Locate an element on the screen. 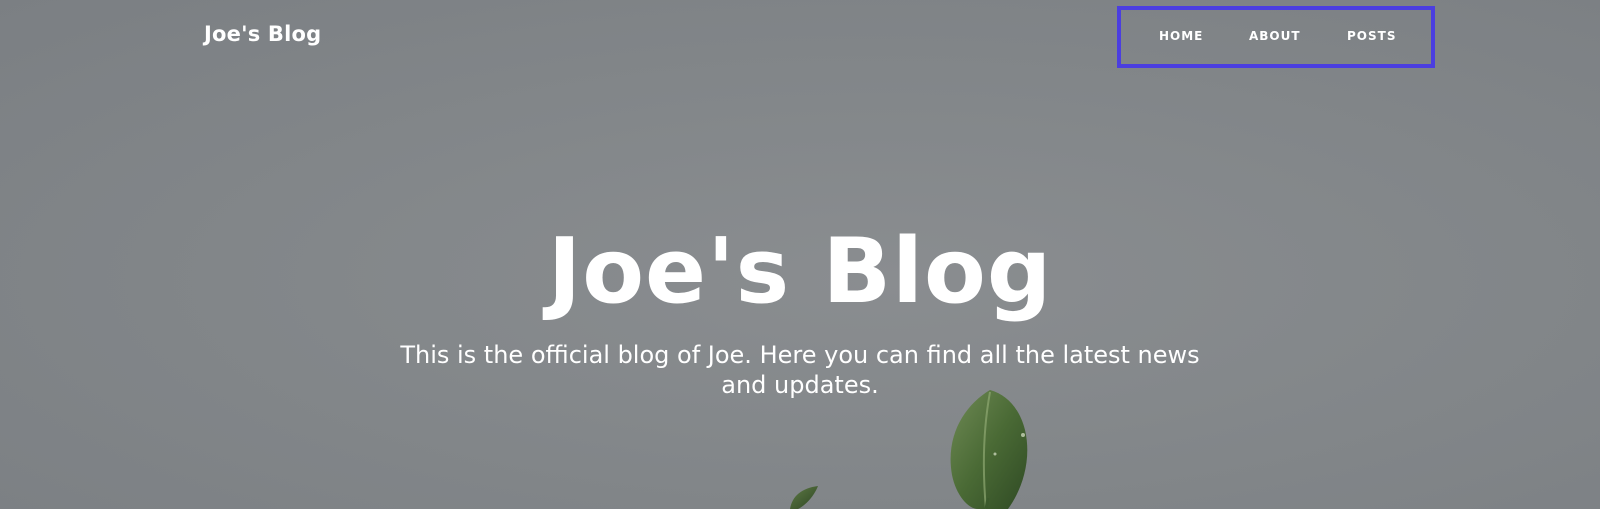 Image resolution: width=1600 pixels, height=509 pixels. nav-links: HOME ABOUT POSTS is located at coordinates (1276, 37).